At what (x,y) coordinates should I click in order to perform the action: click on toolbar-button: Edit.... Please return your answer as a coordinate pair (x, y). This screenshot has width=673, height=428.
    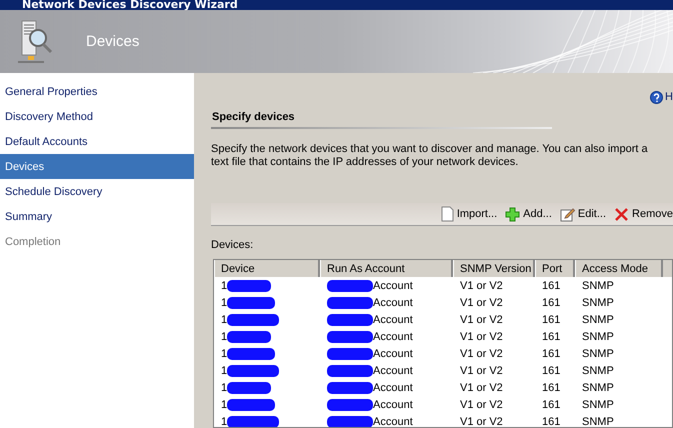
    Looking at the image, I should click on (583, 214).